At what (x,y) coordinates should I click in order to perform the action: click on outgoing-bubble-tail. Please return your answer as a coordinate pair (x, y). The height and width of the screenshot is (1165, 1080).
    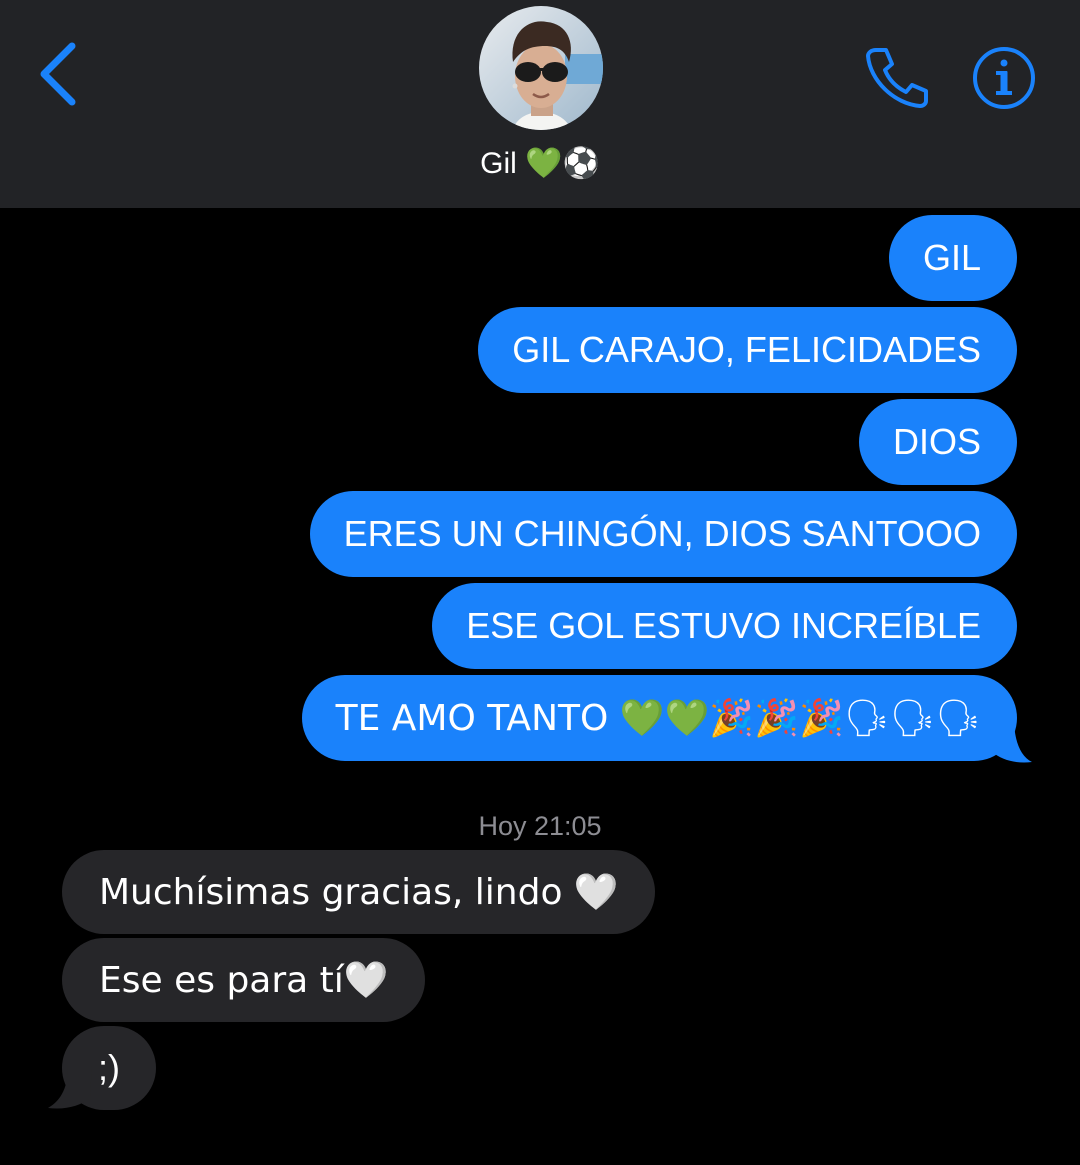
    Looking at the image, I should click on (1011, 740).